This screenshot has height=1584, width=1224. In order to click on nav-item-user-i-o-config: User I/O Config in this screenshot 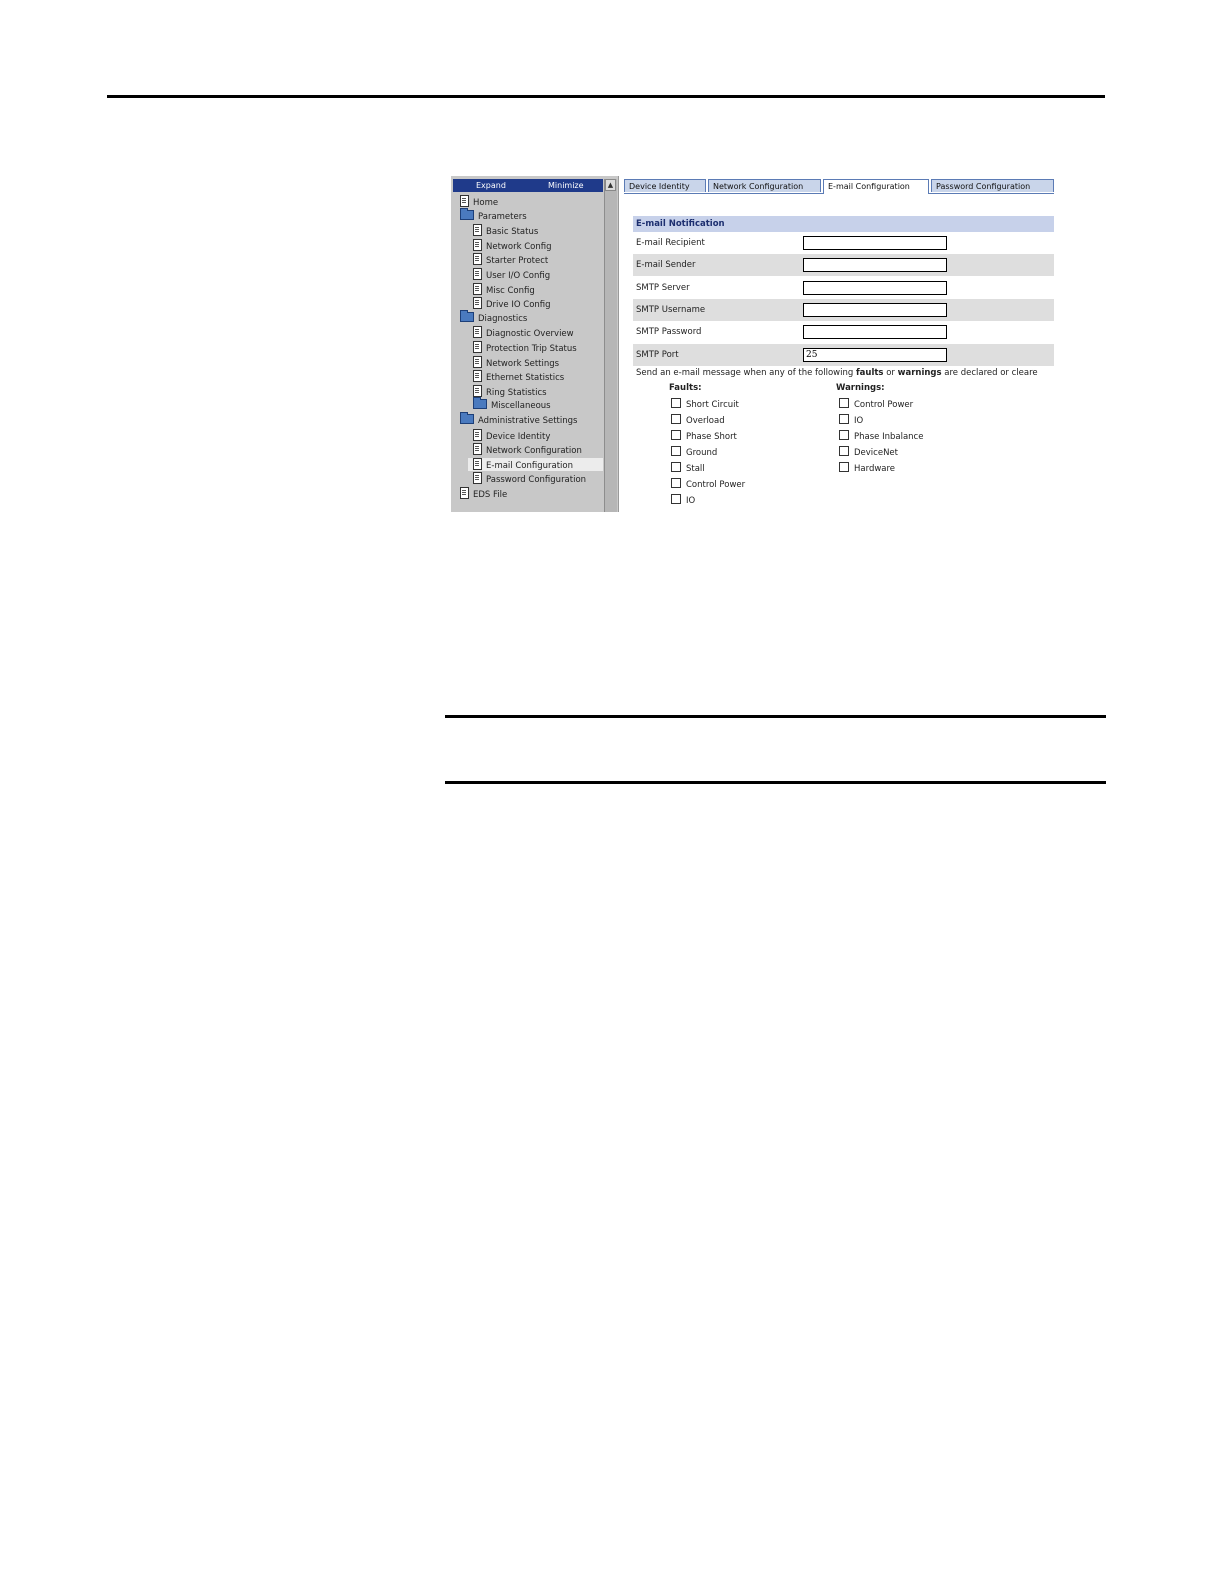, I will do `click(511, 274)`.